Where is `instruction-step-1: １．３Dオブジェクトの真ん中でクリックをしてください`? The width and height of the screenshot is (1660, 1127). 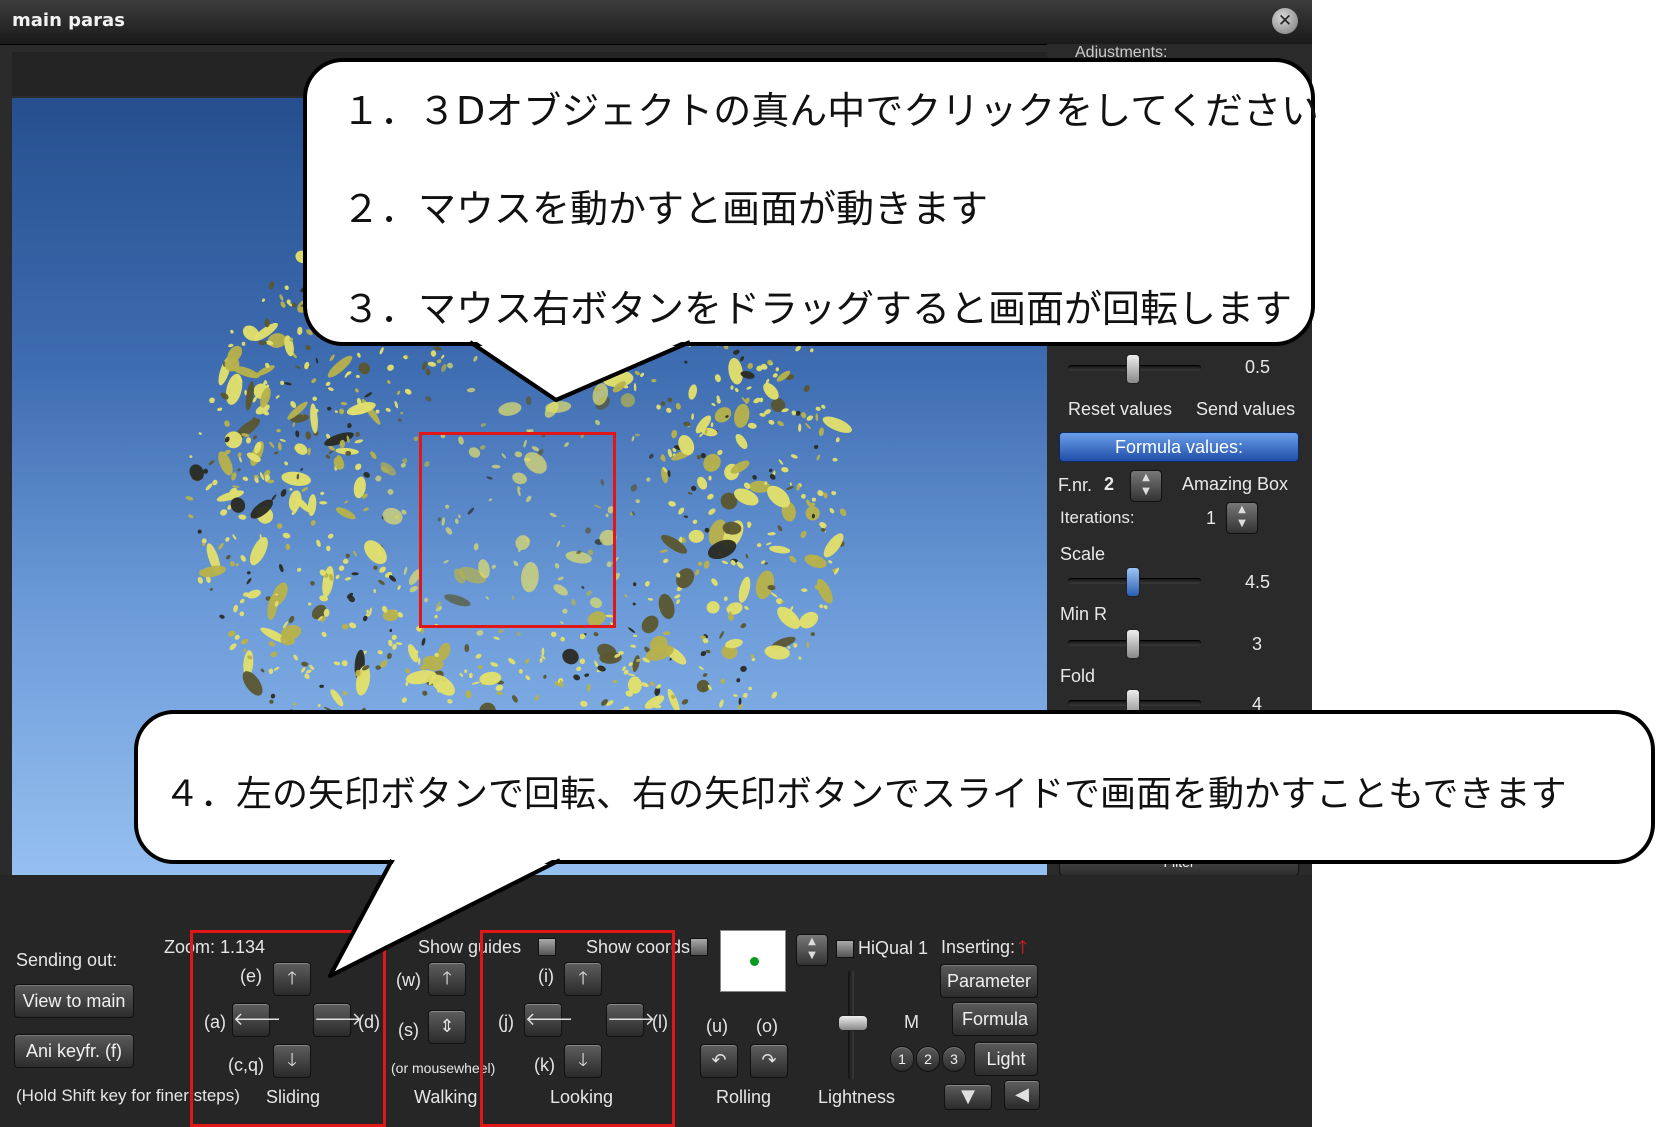
instruction-step-1: １．３Dオブジェクトの真ん中でクリックをしてください is located at coordinates (830, 111).